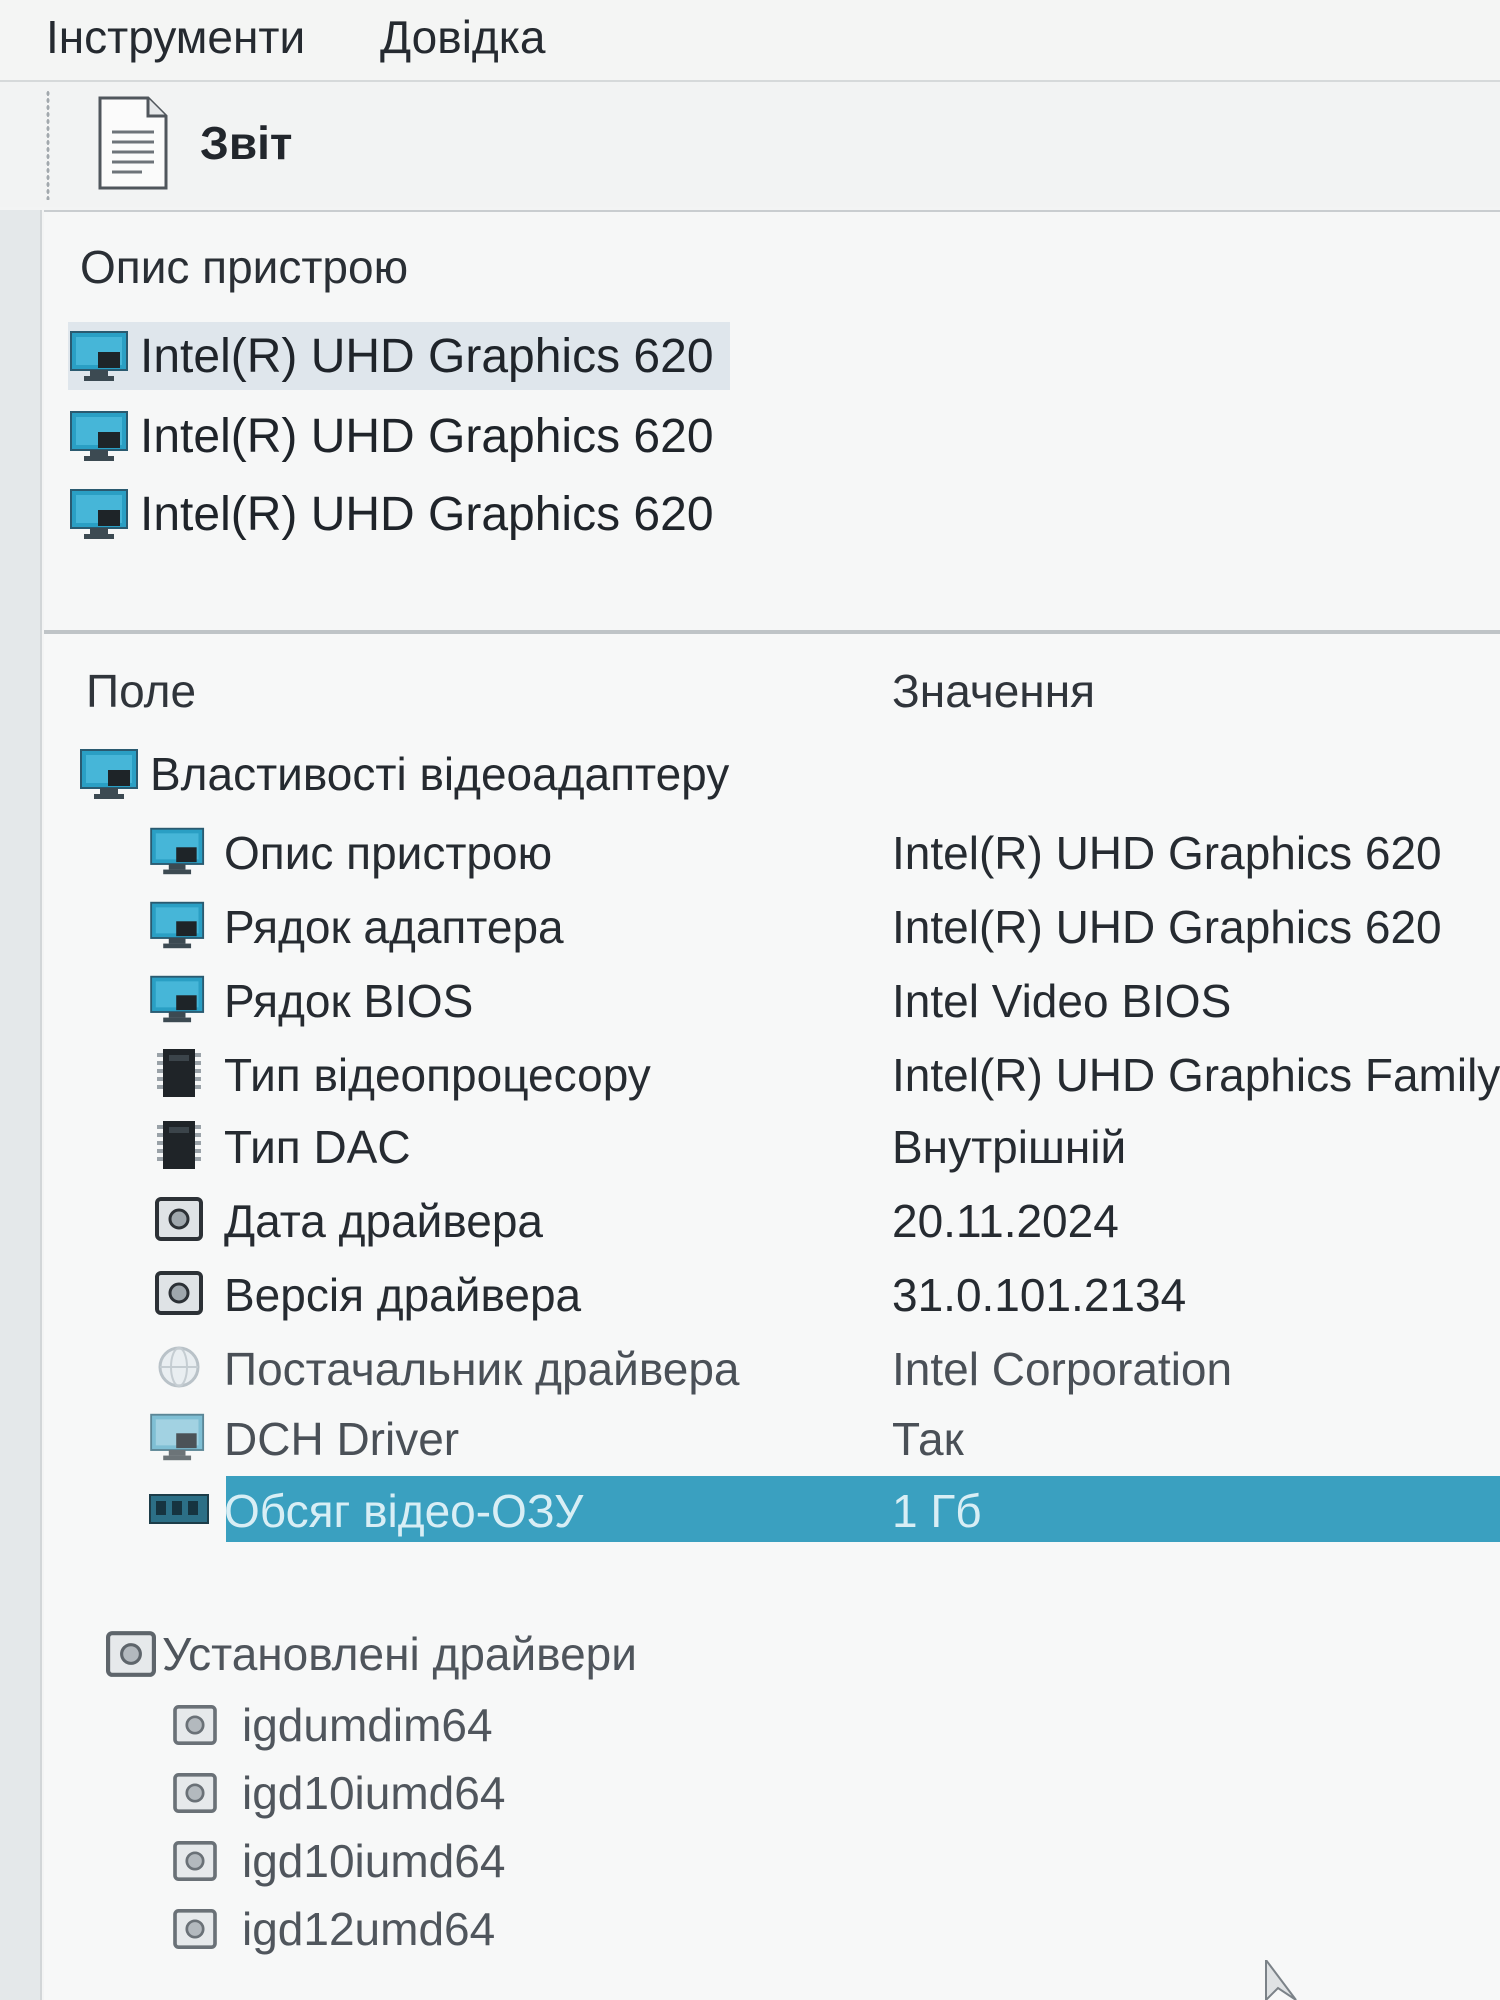 The height and width of the screenshot is (2000, 1500). I want to click on document-icon, so click(133, 143).